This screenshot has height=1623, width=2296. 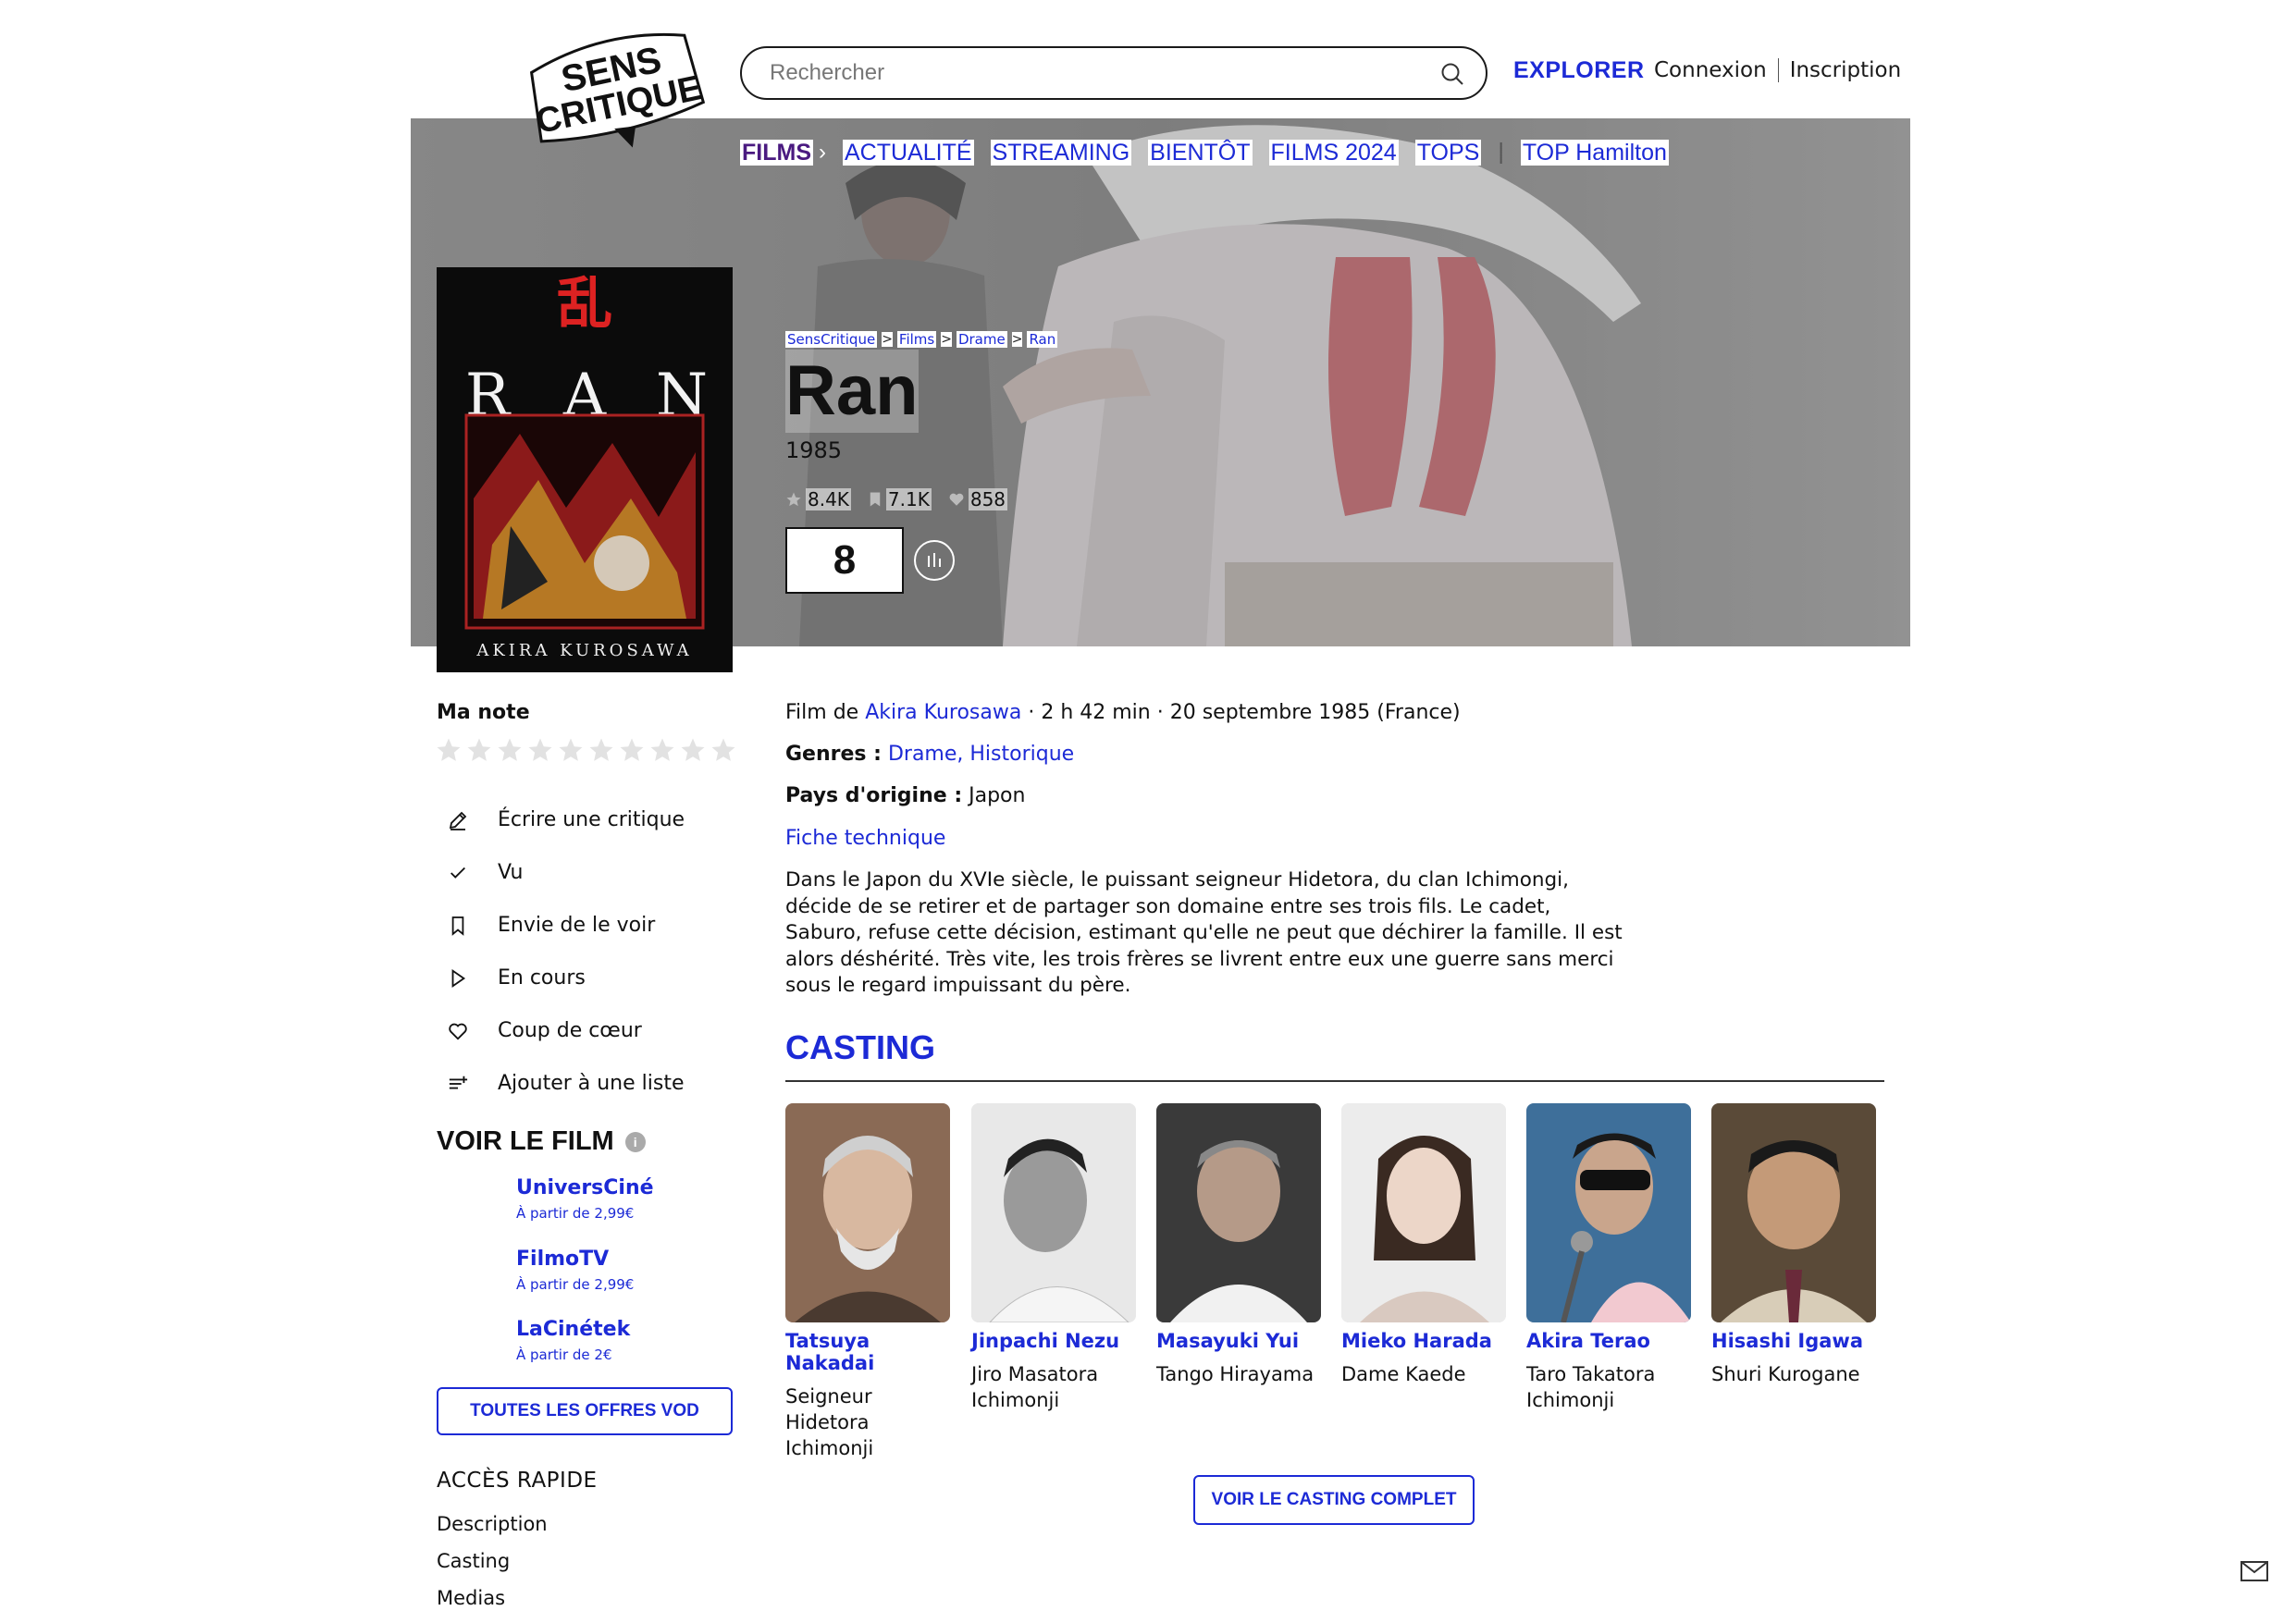 I want to click on nav-tops: TOPS, so click(x=1448, y=152).